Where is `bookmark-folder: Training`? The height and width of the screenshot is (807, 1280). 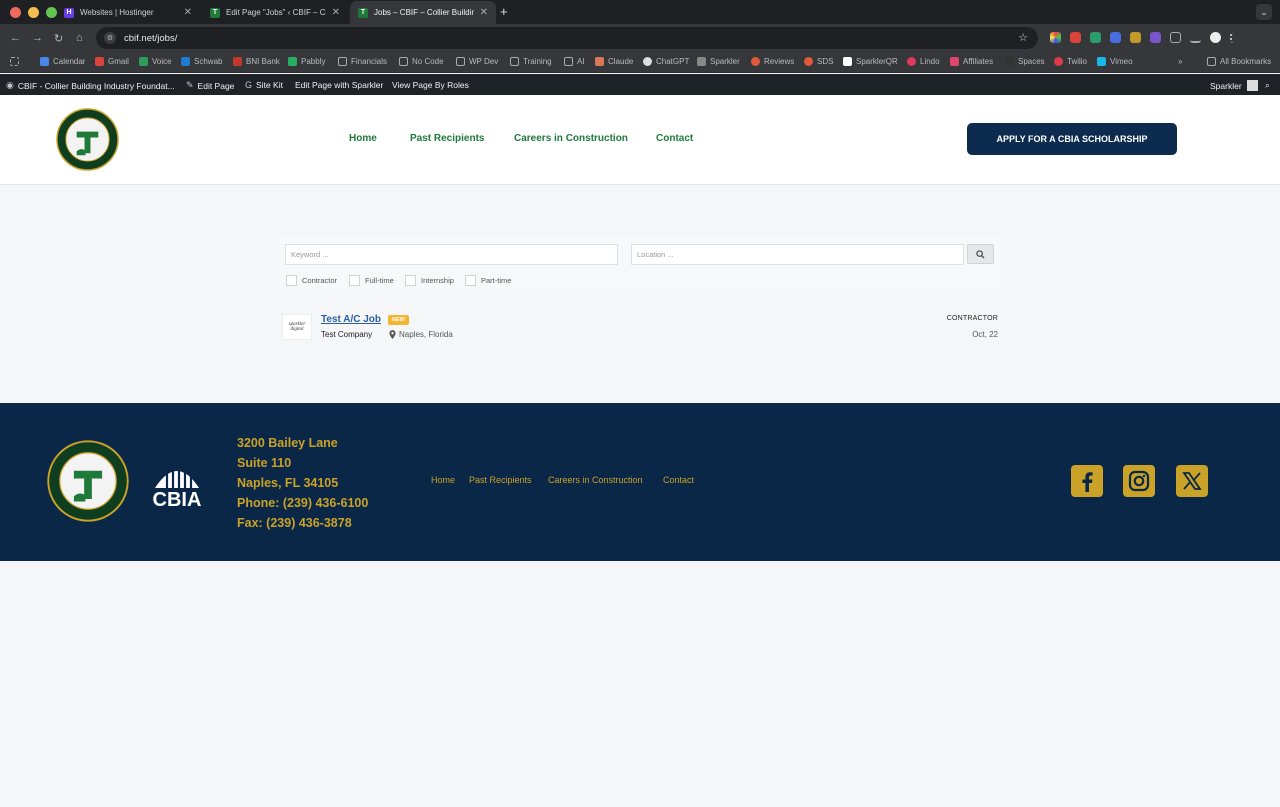
bookmark-folder: Training is located at coordinates (531, 61).